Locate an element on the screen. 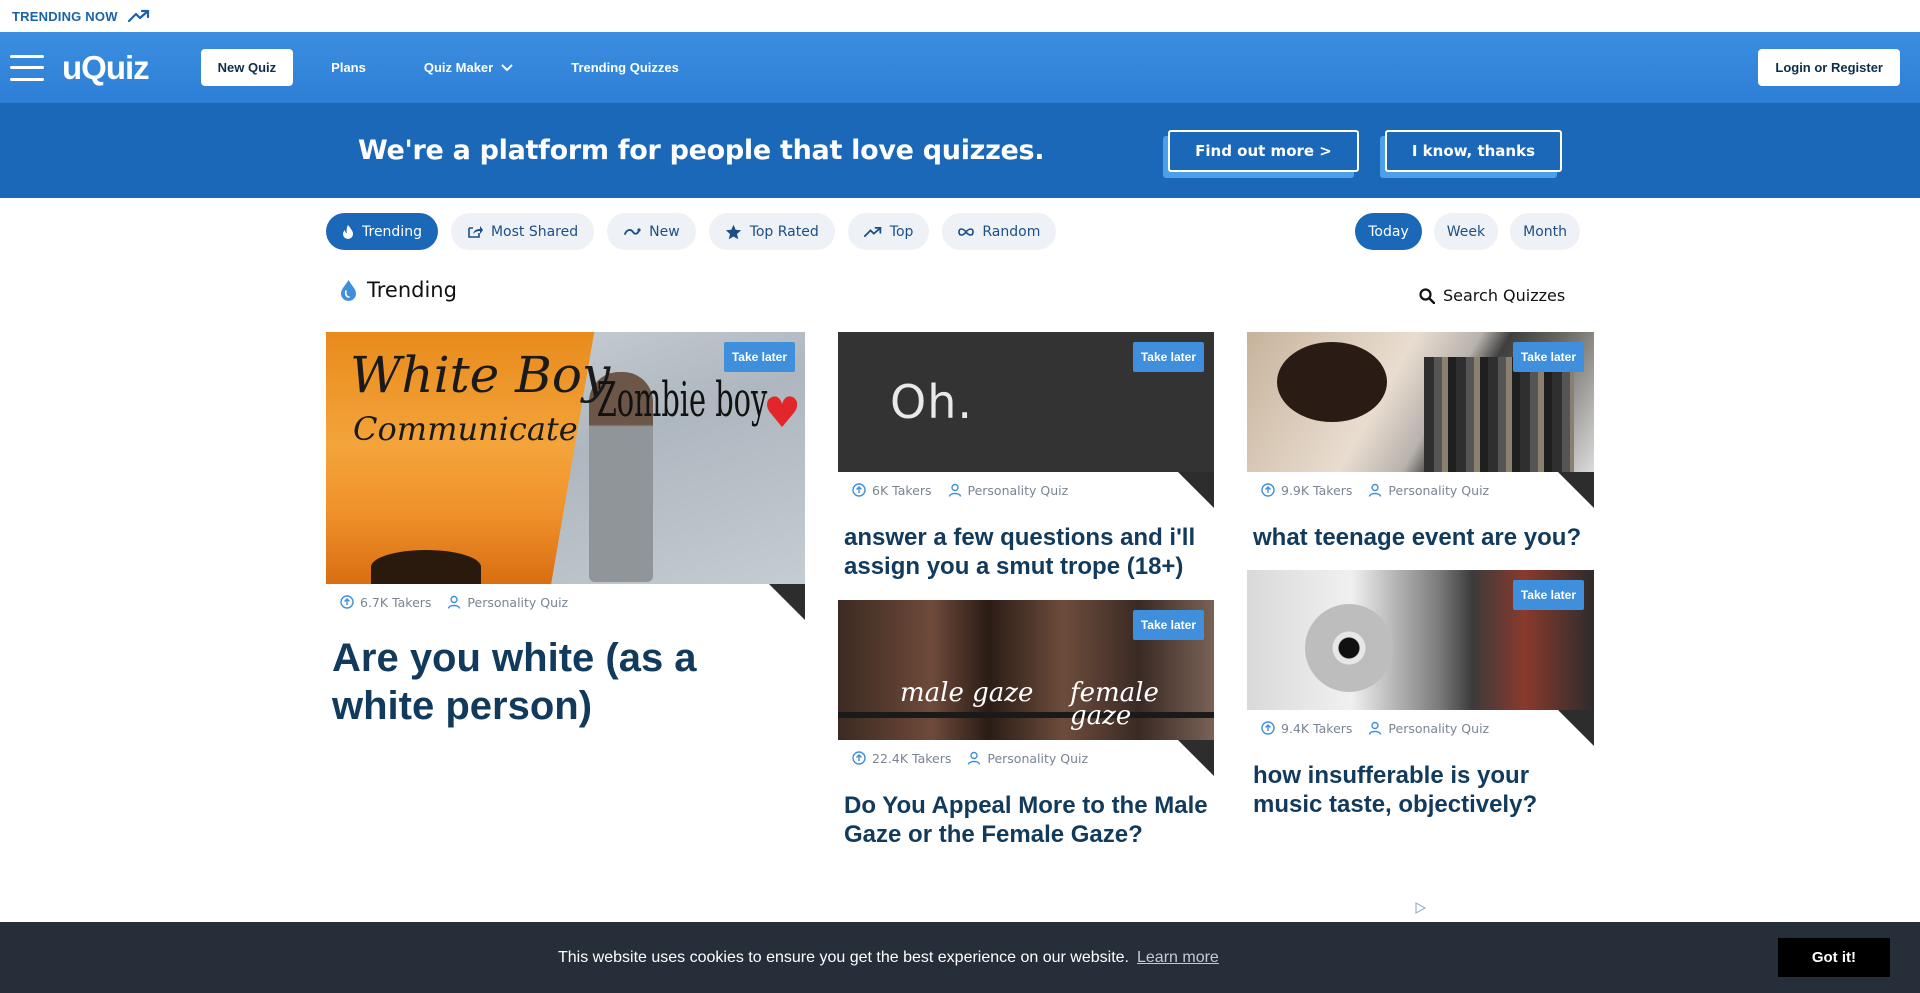 The height and width of the screenshot is (993, 1920). tab-trending: Trending is located at coordinates (382, 231).